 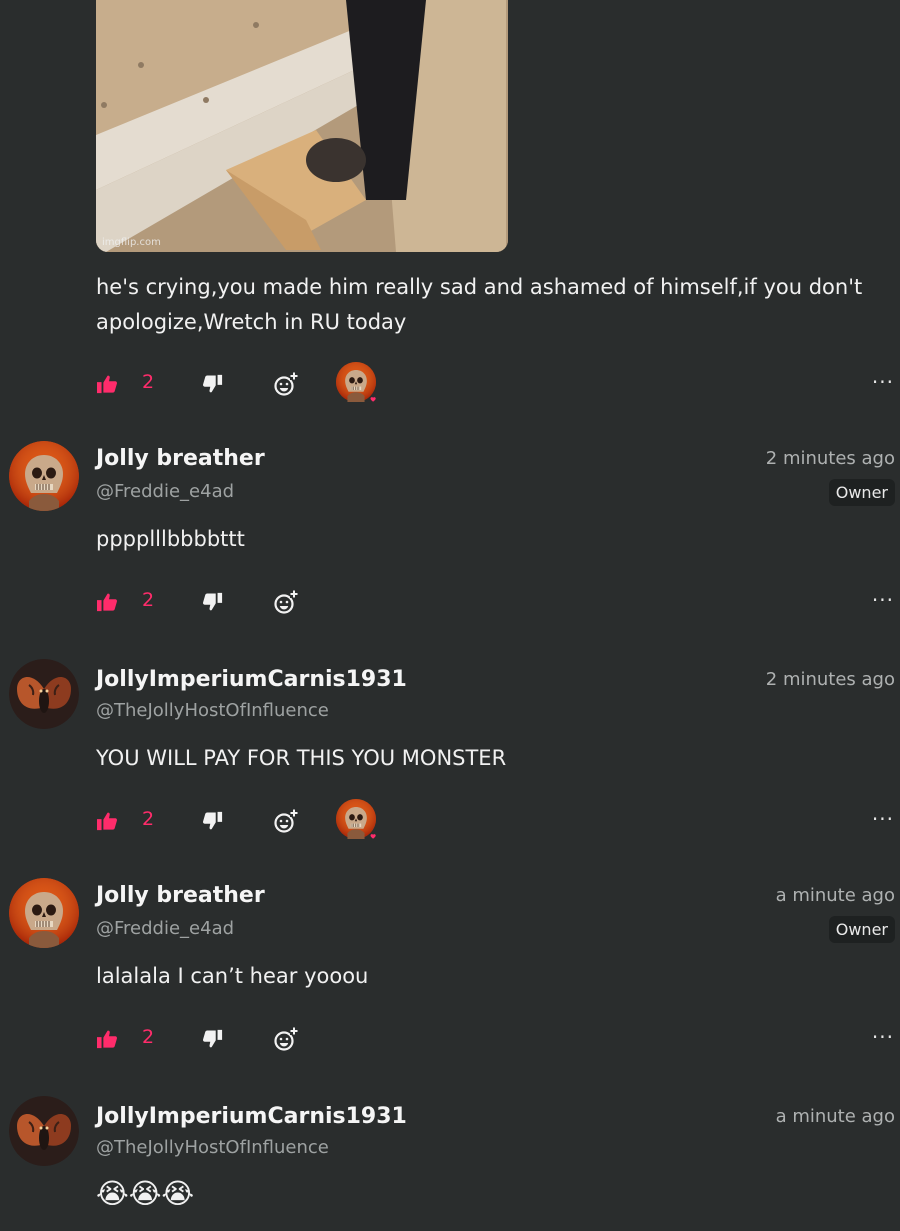 I want to click on comment-gif-image: imgflip.com, so click(x=302, y=126).